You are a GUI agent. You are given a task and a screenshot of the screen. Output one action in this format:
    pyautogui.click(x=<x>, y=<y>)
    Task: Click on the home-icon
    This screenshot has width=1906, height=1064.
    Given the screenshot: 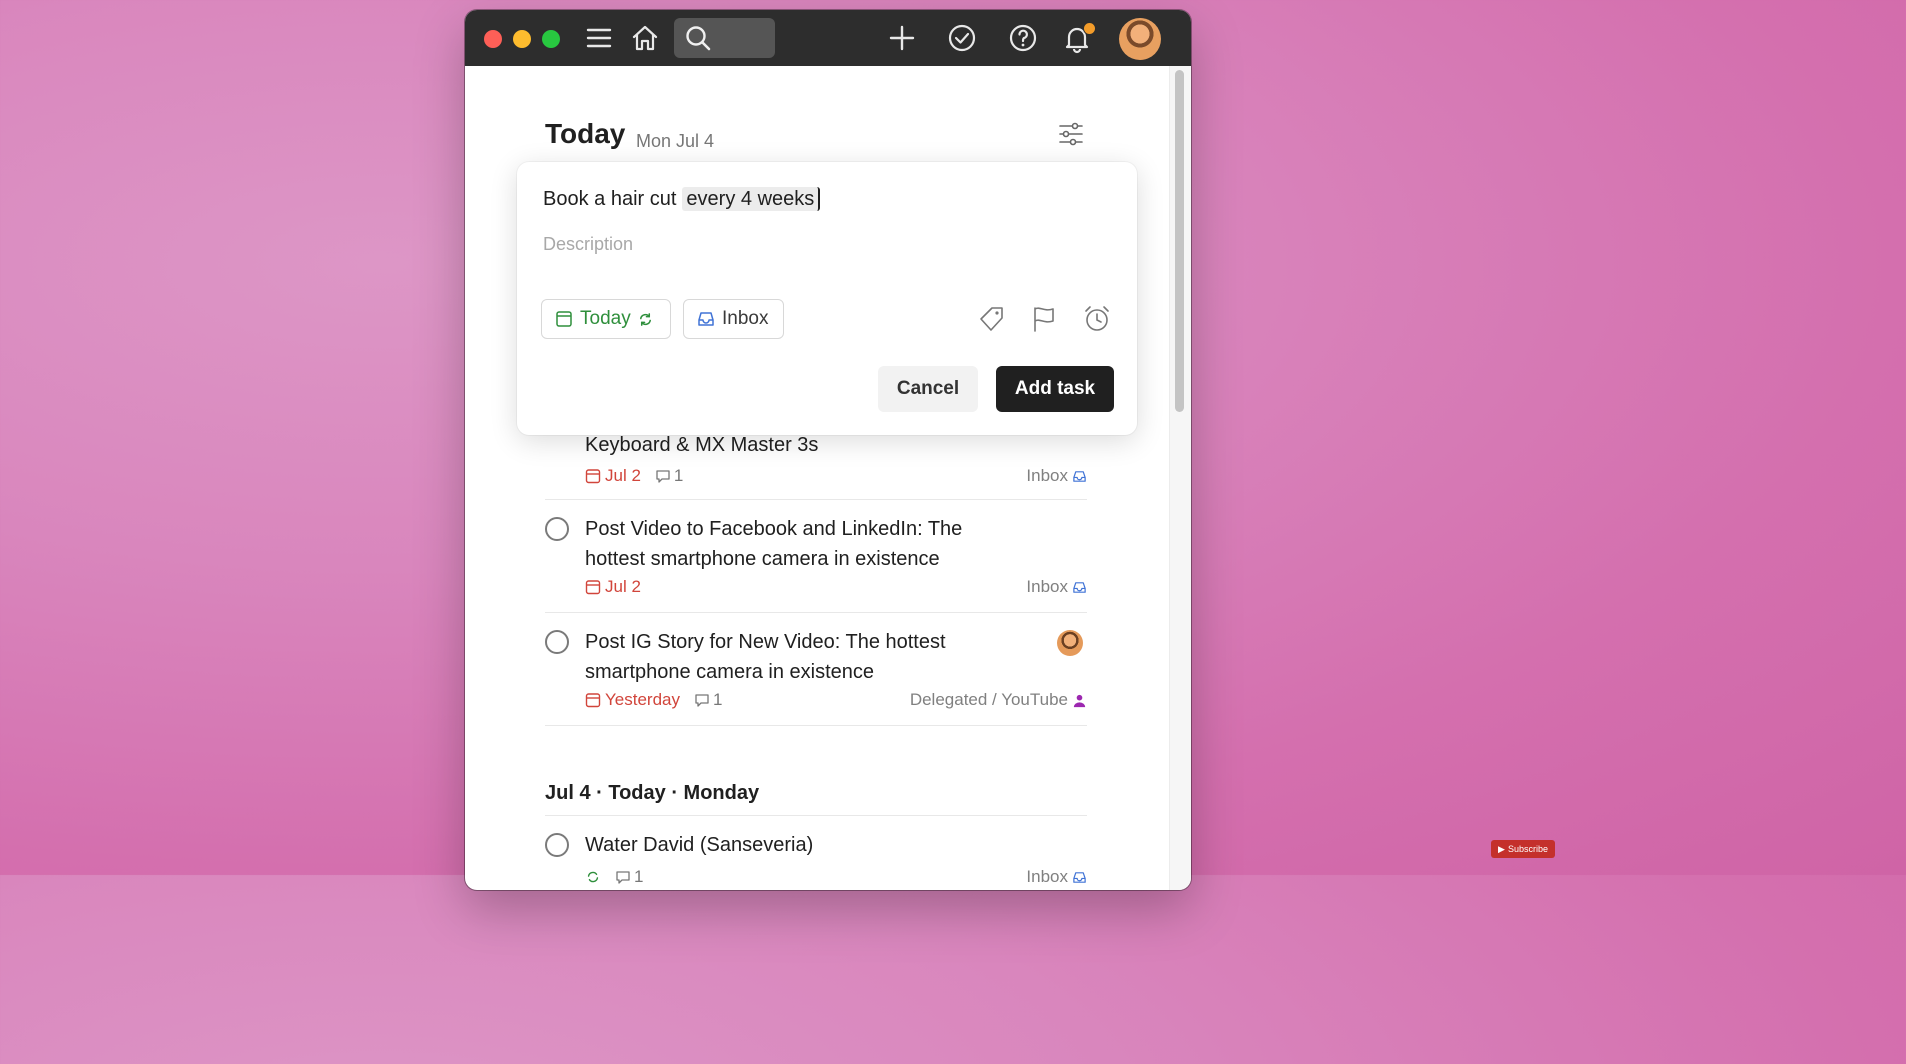 What is the action you would take?
    pyautogui.click(x=645, y=38)
    